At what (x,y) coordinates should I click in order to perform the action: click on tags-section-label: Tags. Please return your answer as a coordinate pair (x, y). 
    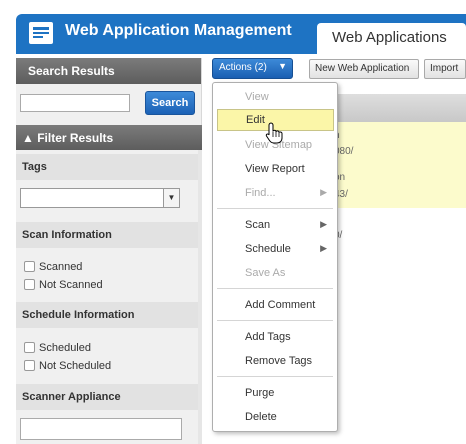
    Looking at the image, I should click on (107, 167).